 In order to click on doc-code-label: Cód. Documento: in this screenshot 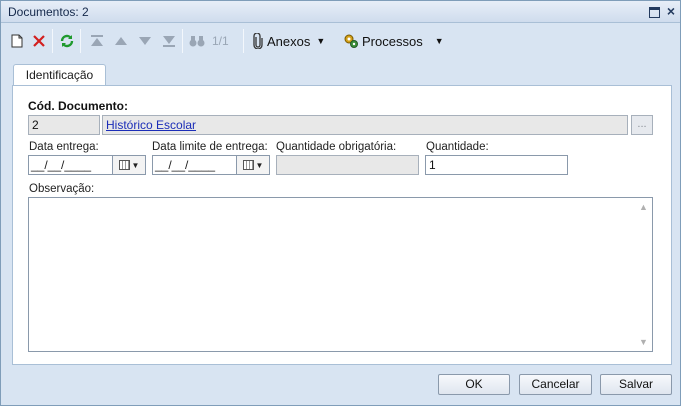, I will do `click(78, 106)`.